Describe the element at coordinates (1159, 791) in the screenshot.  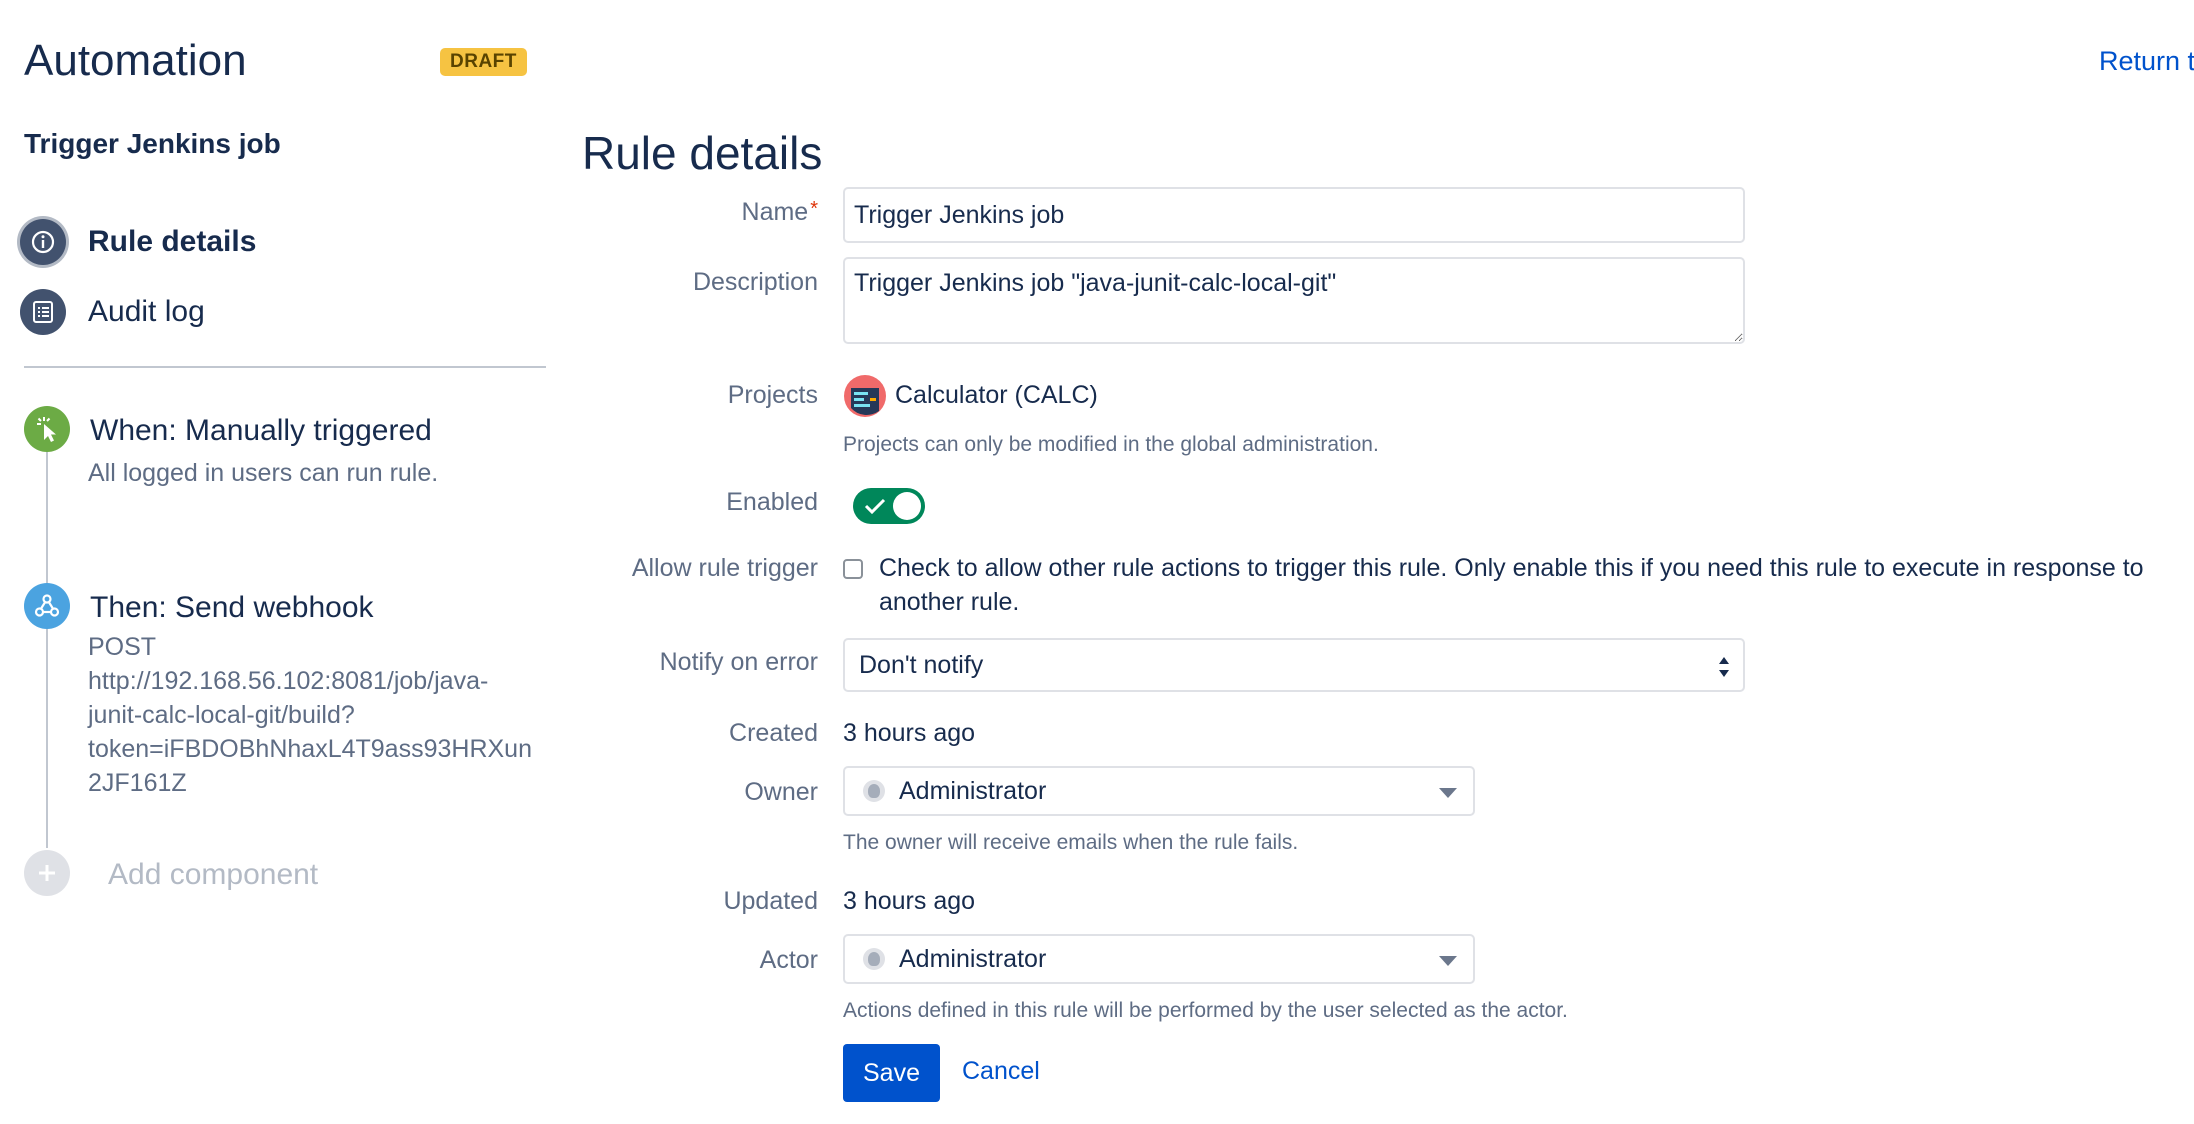
I see `owner-select: Administrator` at that location.